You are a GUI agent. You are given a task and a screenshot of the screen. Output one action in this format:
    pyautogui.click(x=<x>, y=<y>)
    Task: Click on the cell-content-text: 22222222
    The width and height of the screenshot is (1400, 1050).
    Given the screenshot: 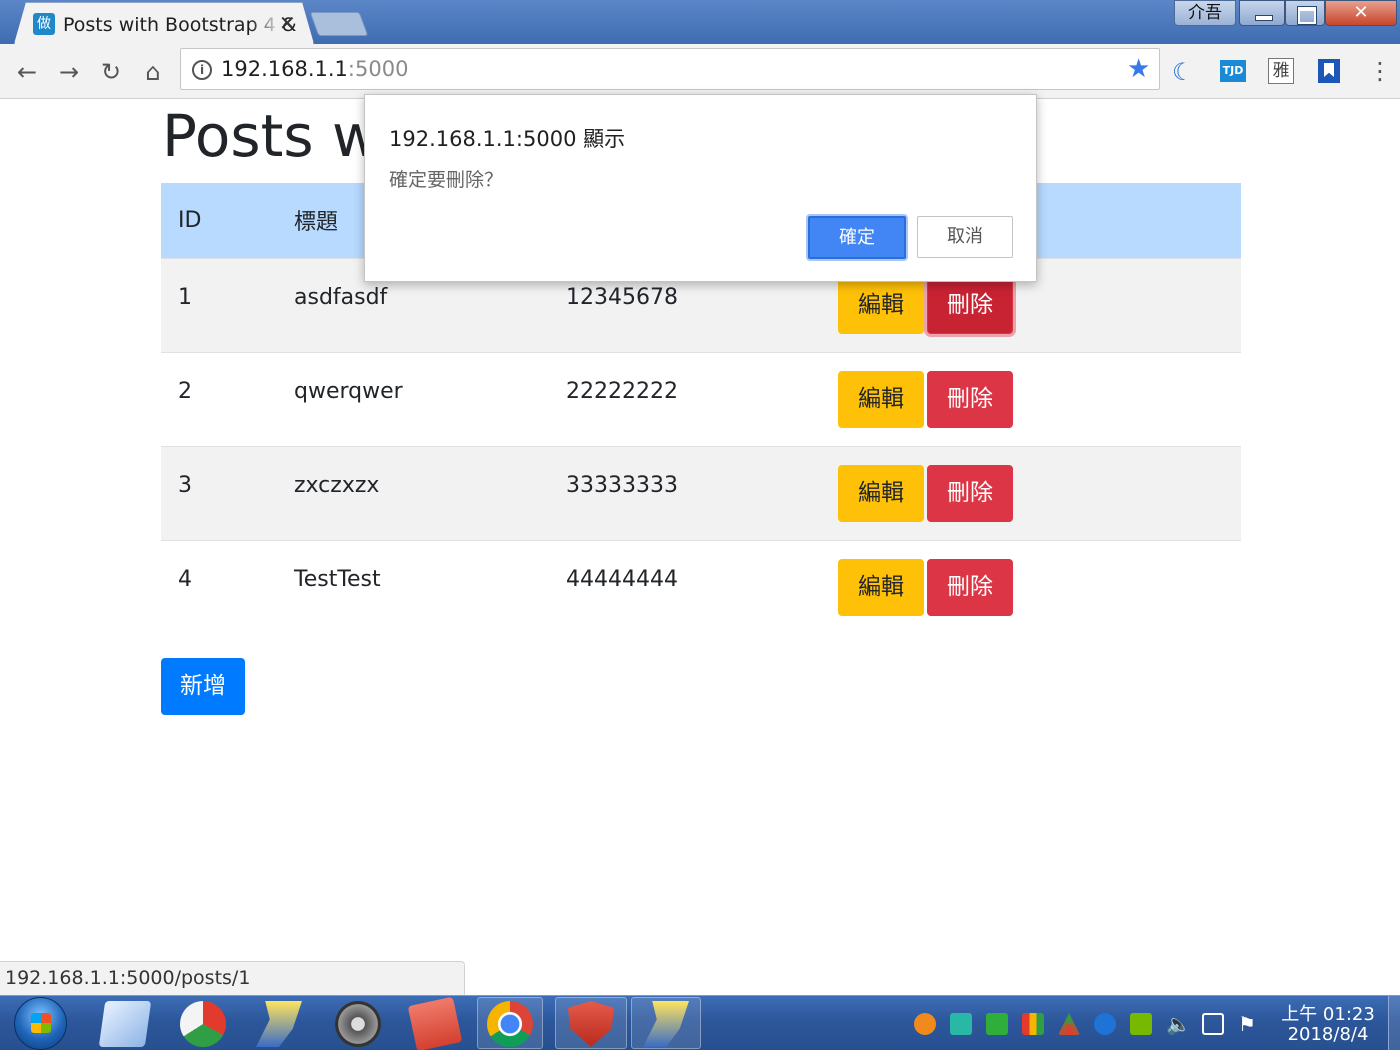 What is the action you would take?
    pyautogui.click(x=622, y=391)
    